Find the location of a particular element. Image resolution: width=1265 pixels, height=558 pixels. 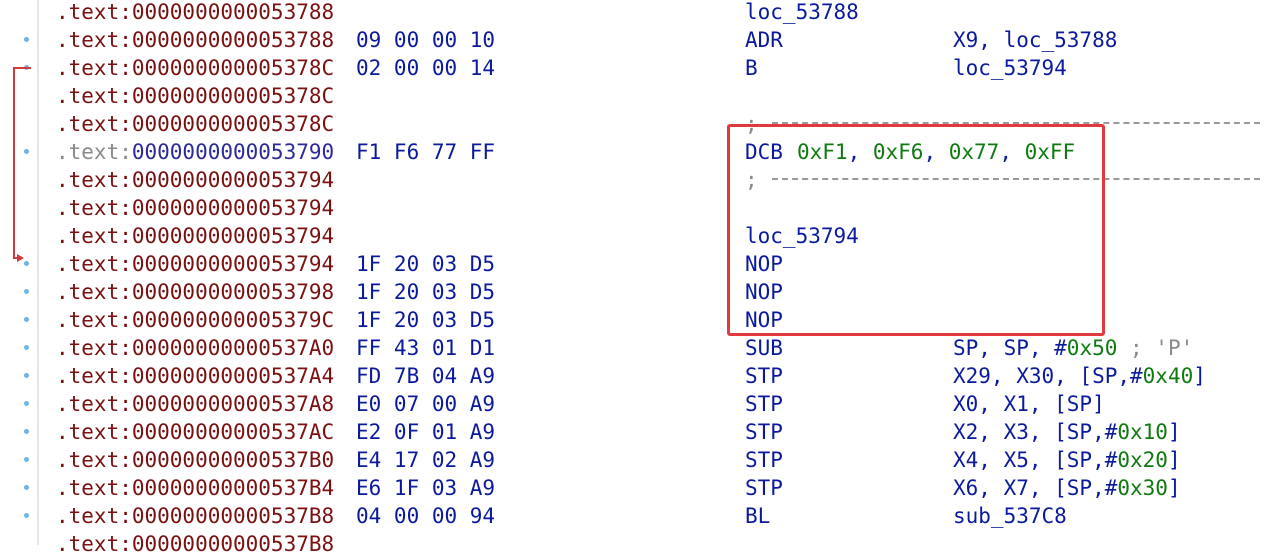

line-operands: sub_537C8 is located at coordinates (1010, 516).